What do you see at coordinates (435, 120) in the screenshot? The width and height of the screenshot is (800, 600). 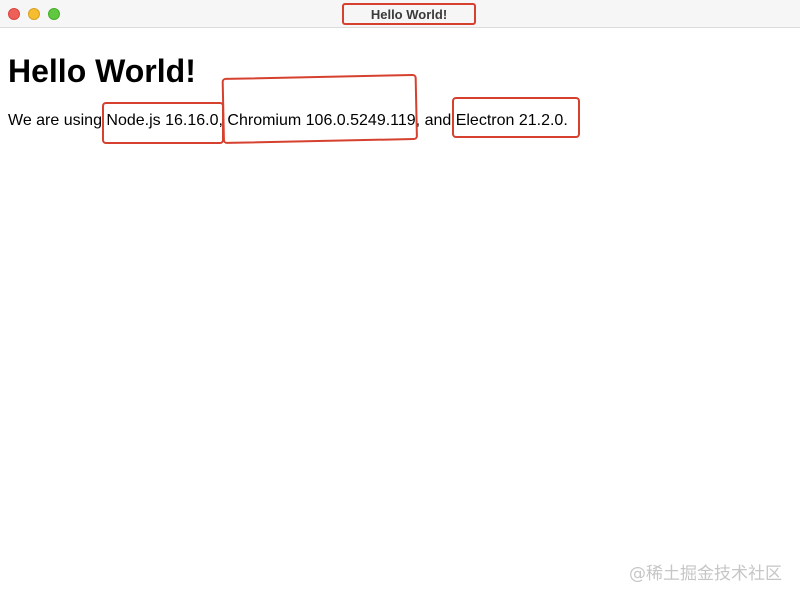 I see `separator-2: , and` at bounding box center [435, 120].